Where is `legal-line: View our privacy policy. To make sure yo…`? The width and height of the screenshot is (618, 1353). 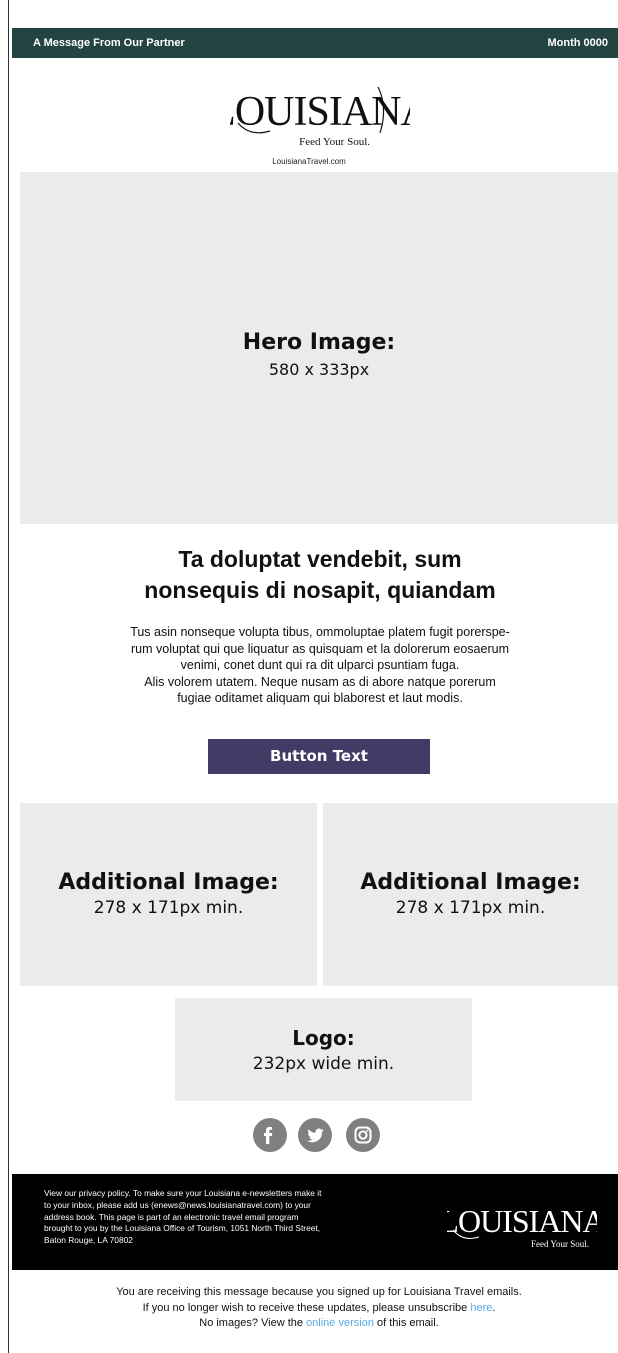 legal-line: View our privacy policy. To make sure yo… is located at coordinates (183, 1193).